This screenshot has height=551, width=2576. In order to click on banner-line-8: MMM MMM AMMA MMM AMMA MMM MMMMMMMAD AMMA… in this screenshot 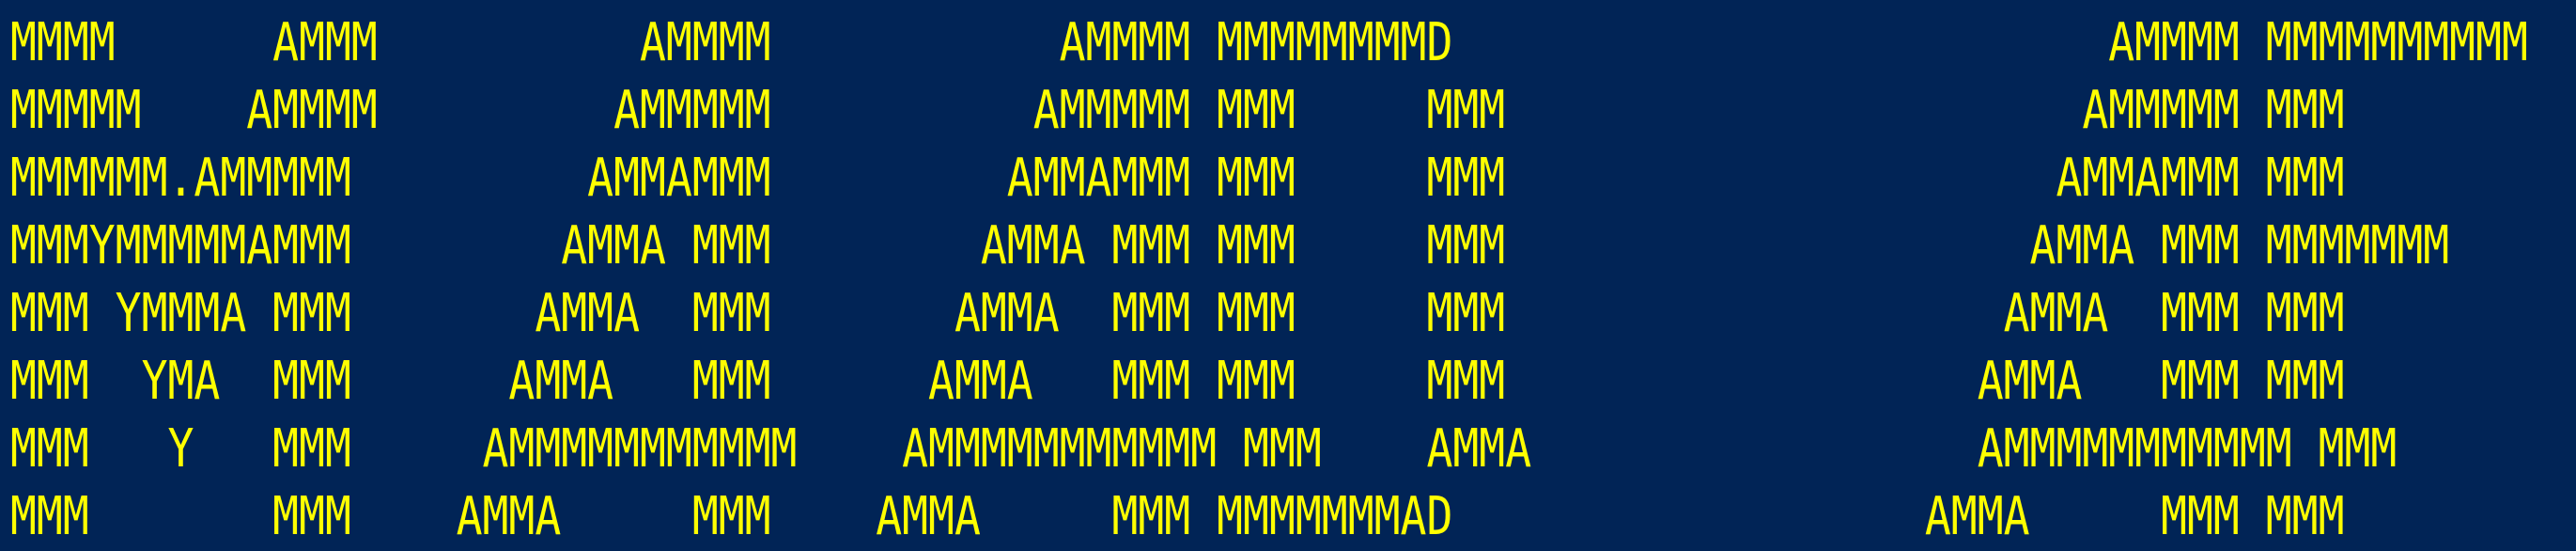, I will do `click(1178, 516)`.